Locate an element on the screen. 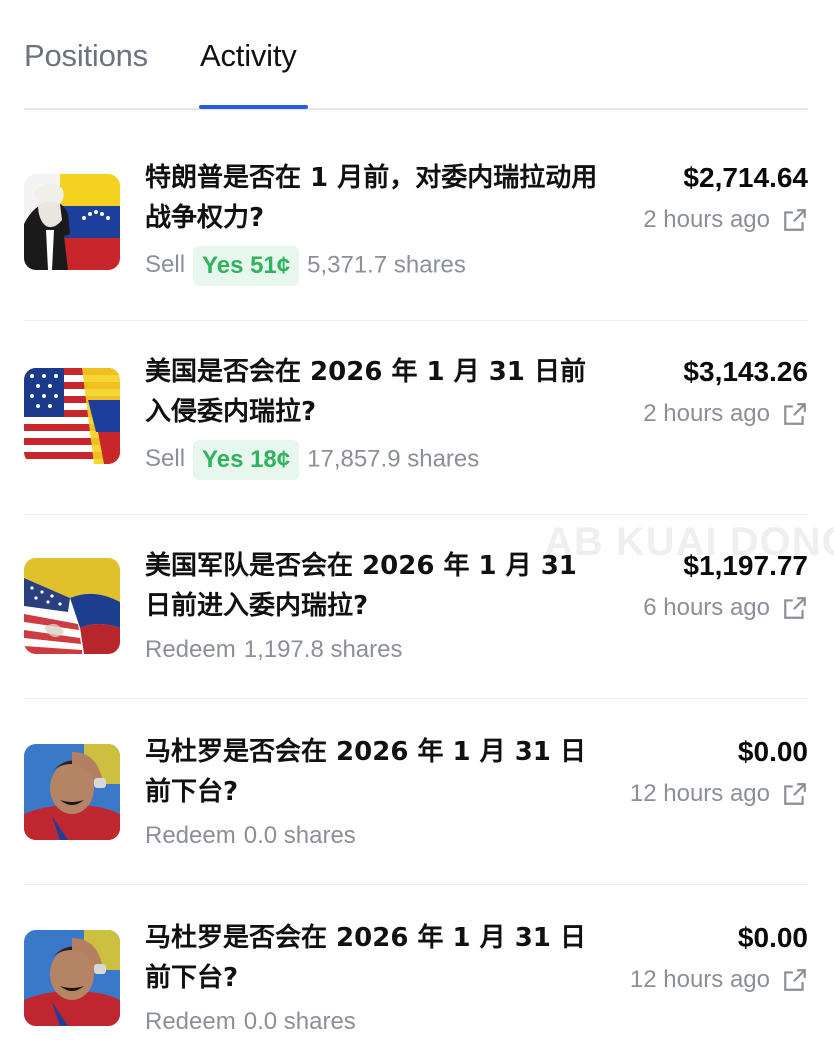 Image resolution: width=834 pixels, height=1056 pixels. active-tab-indicator is located at coordinates (253, 107).